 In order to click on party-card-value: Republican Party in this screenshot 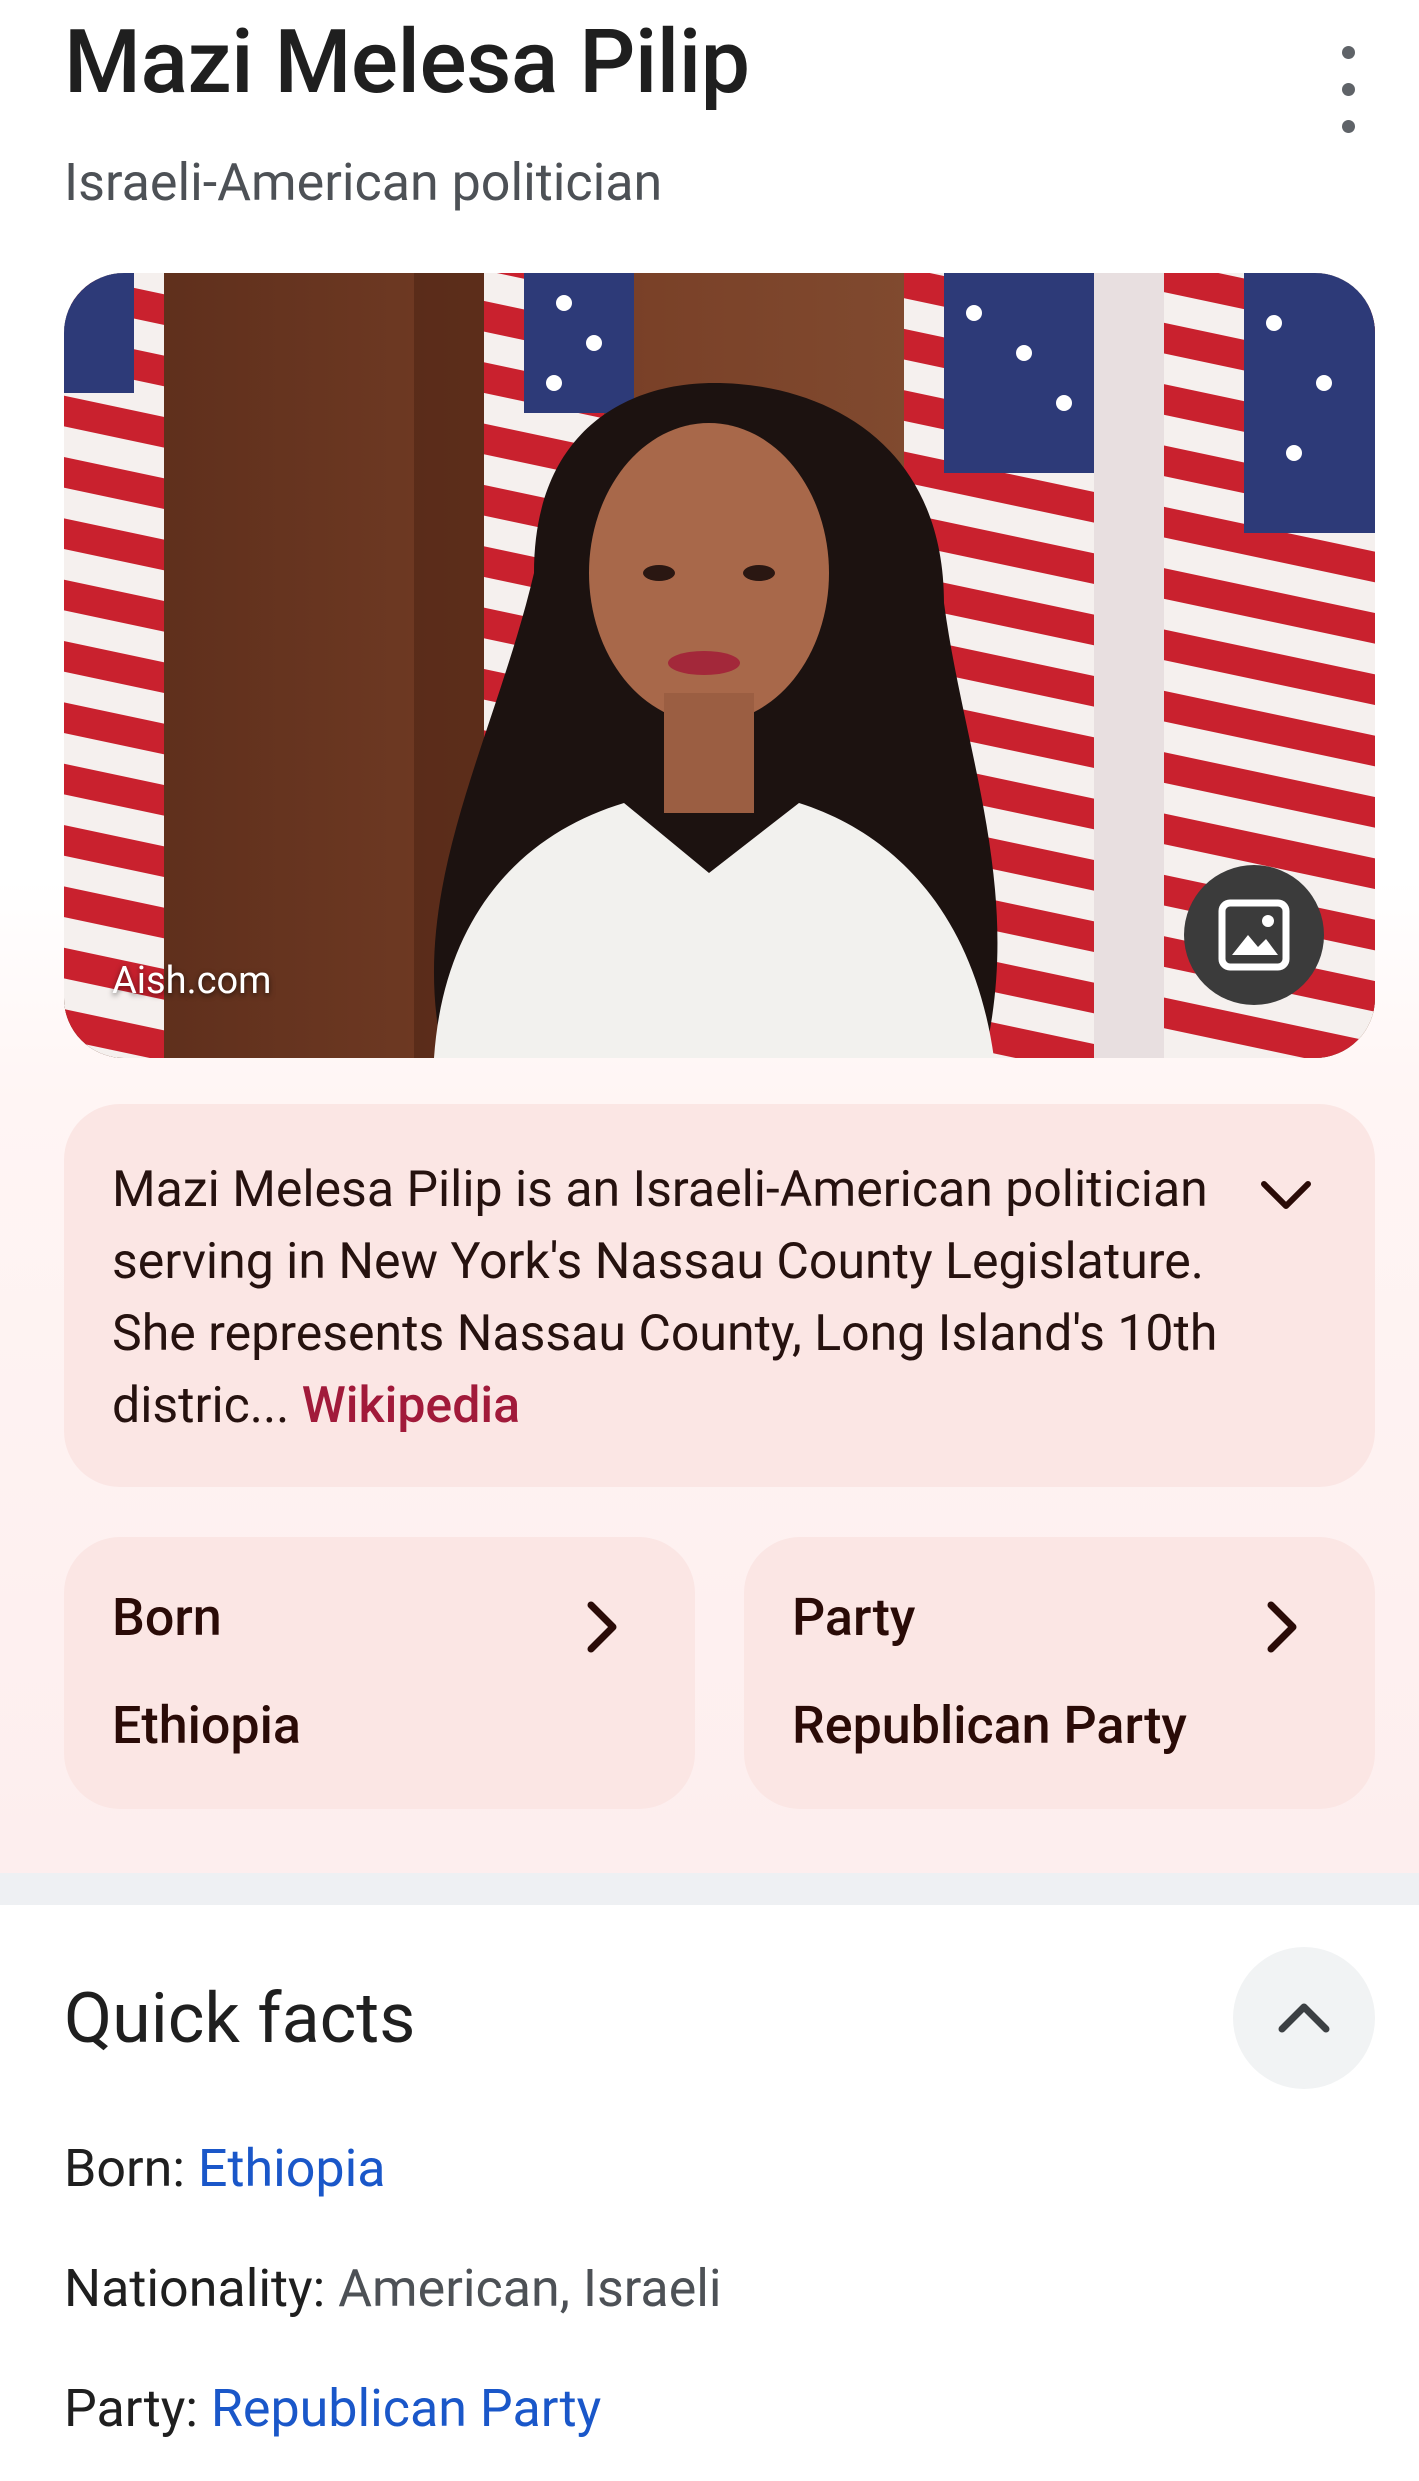, I will do `click(989, 1725)`.